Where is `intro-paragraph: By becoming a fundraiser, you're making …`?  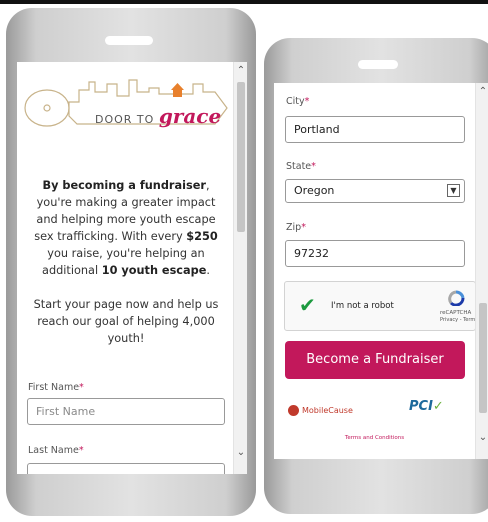
intro-paragraph: By becoming a fundraiser, you're making … is located at coordinates (126, 228).